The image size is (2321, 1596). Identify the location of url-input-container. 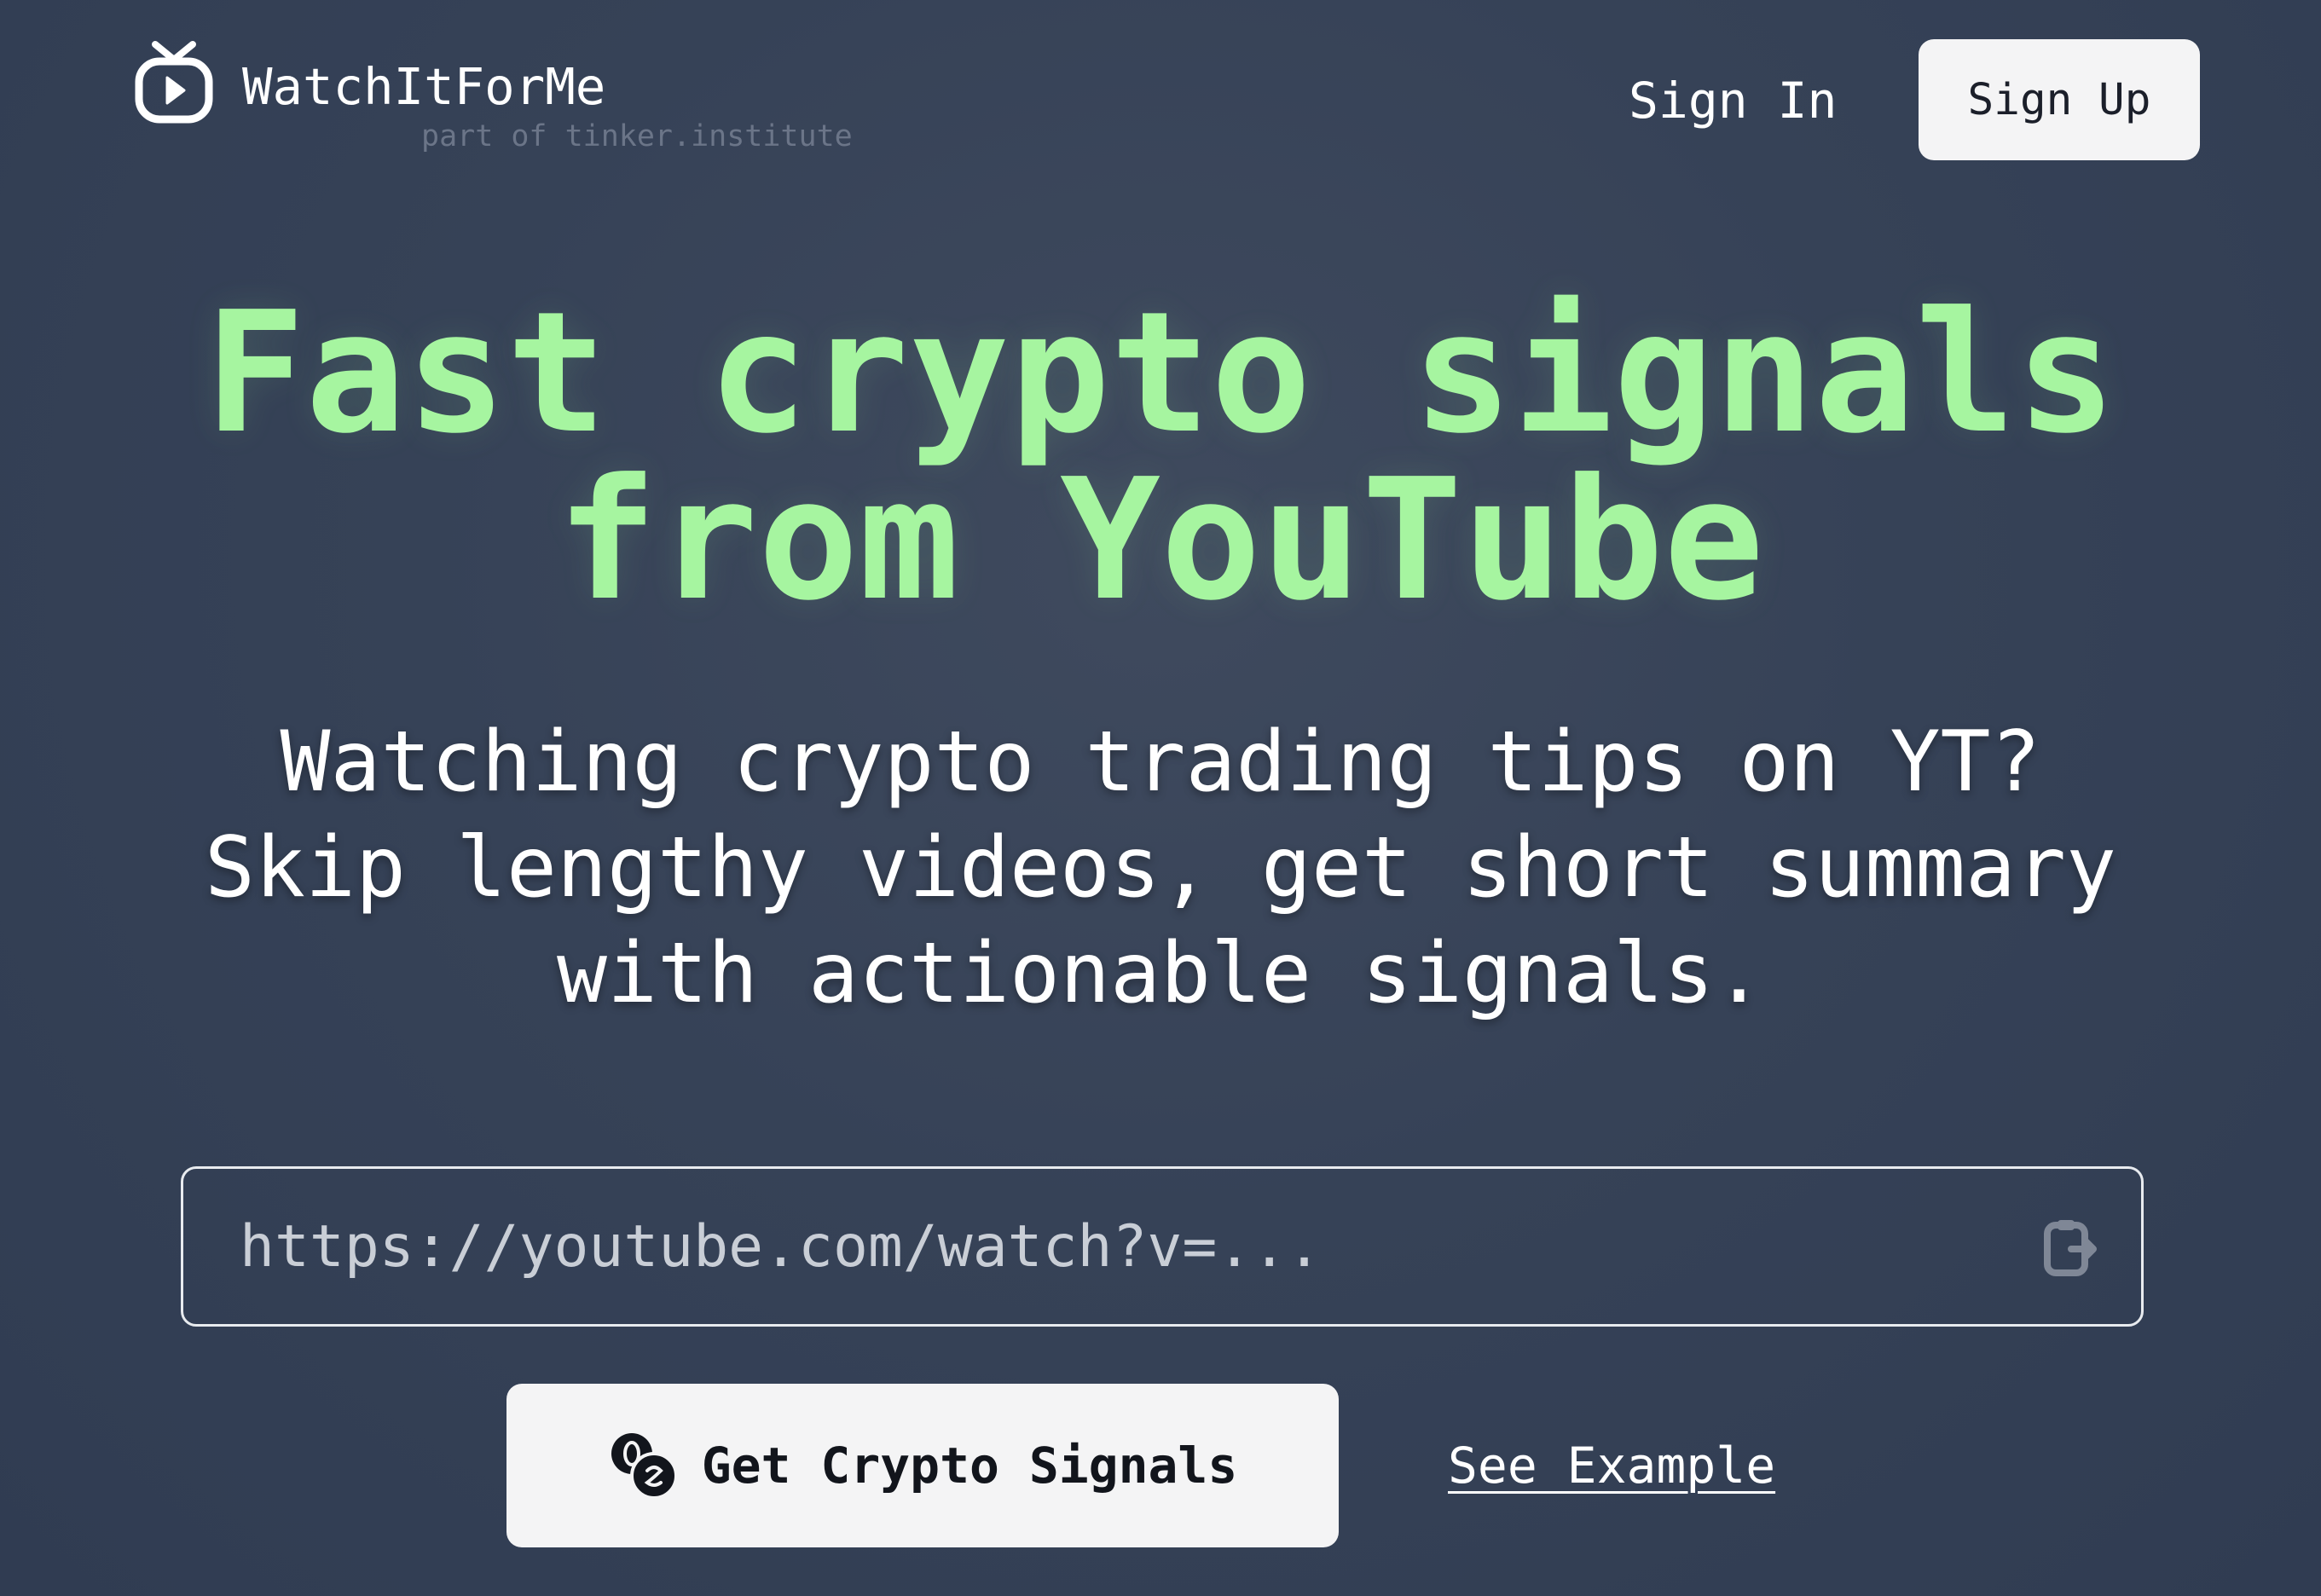
(1162, 1246).